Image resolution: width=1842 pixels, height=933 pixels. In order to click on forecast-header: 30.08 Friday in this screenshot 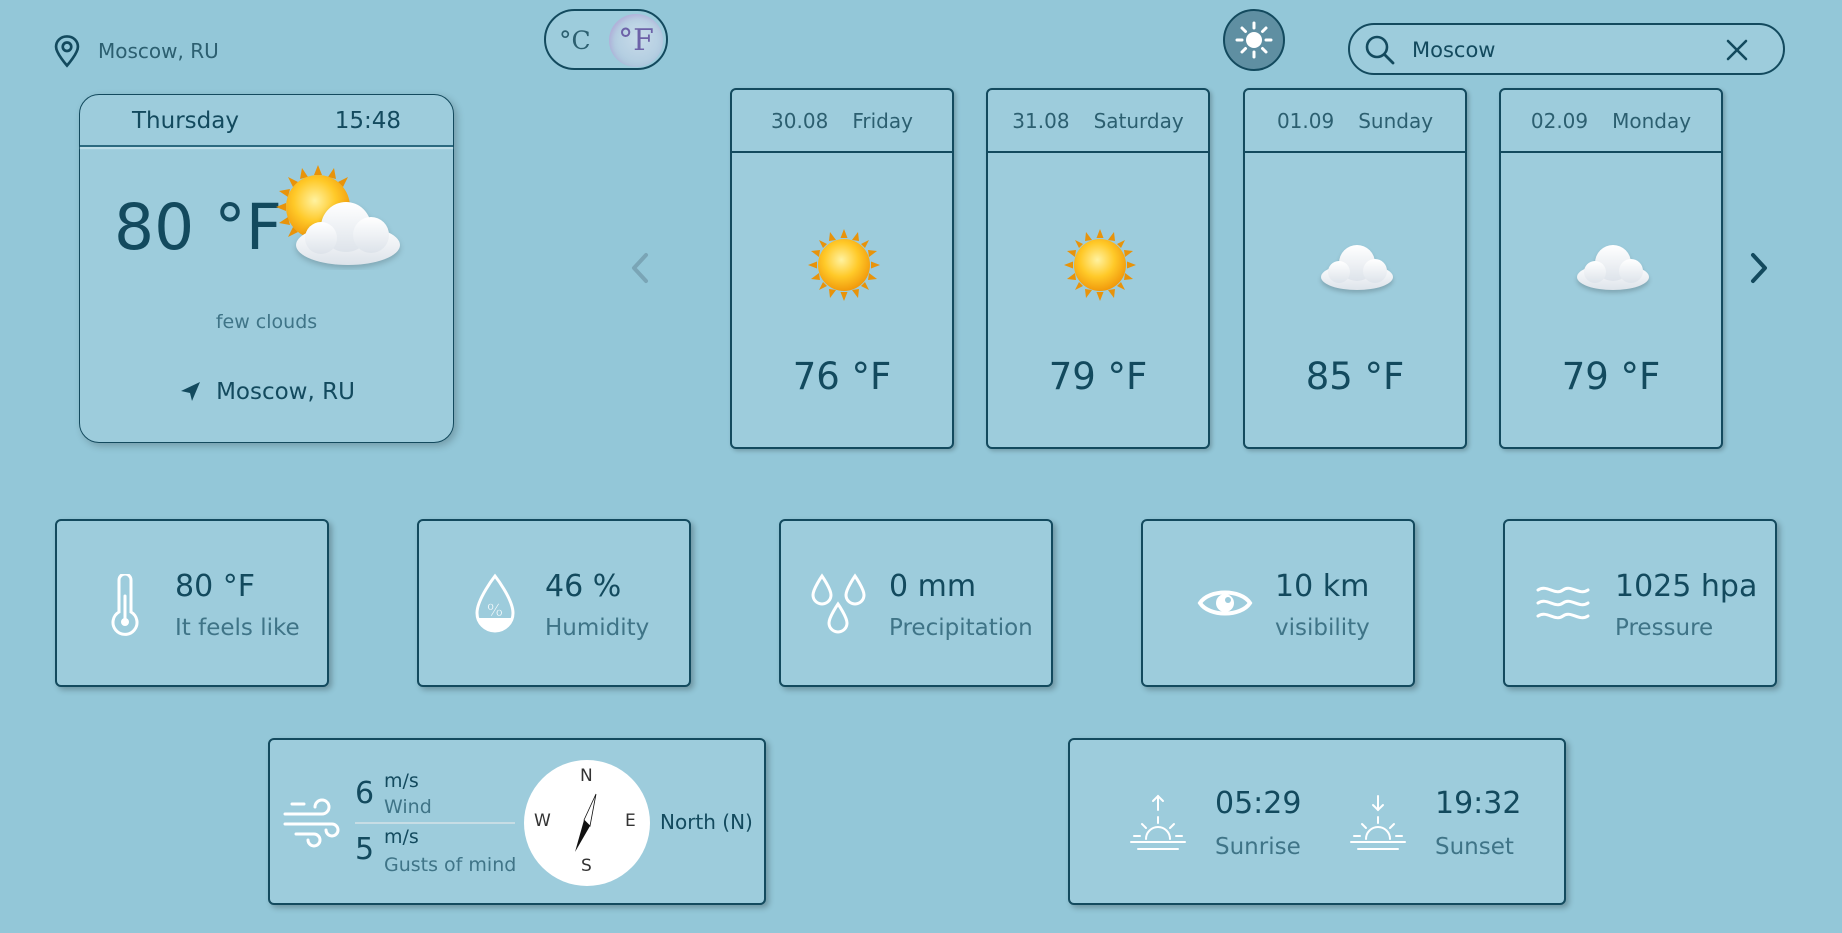, I will do `click(842, 121)`.